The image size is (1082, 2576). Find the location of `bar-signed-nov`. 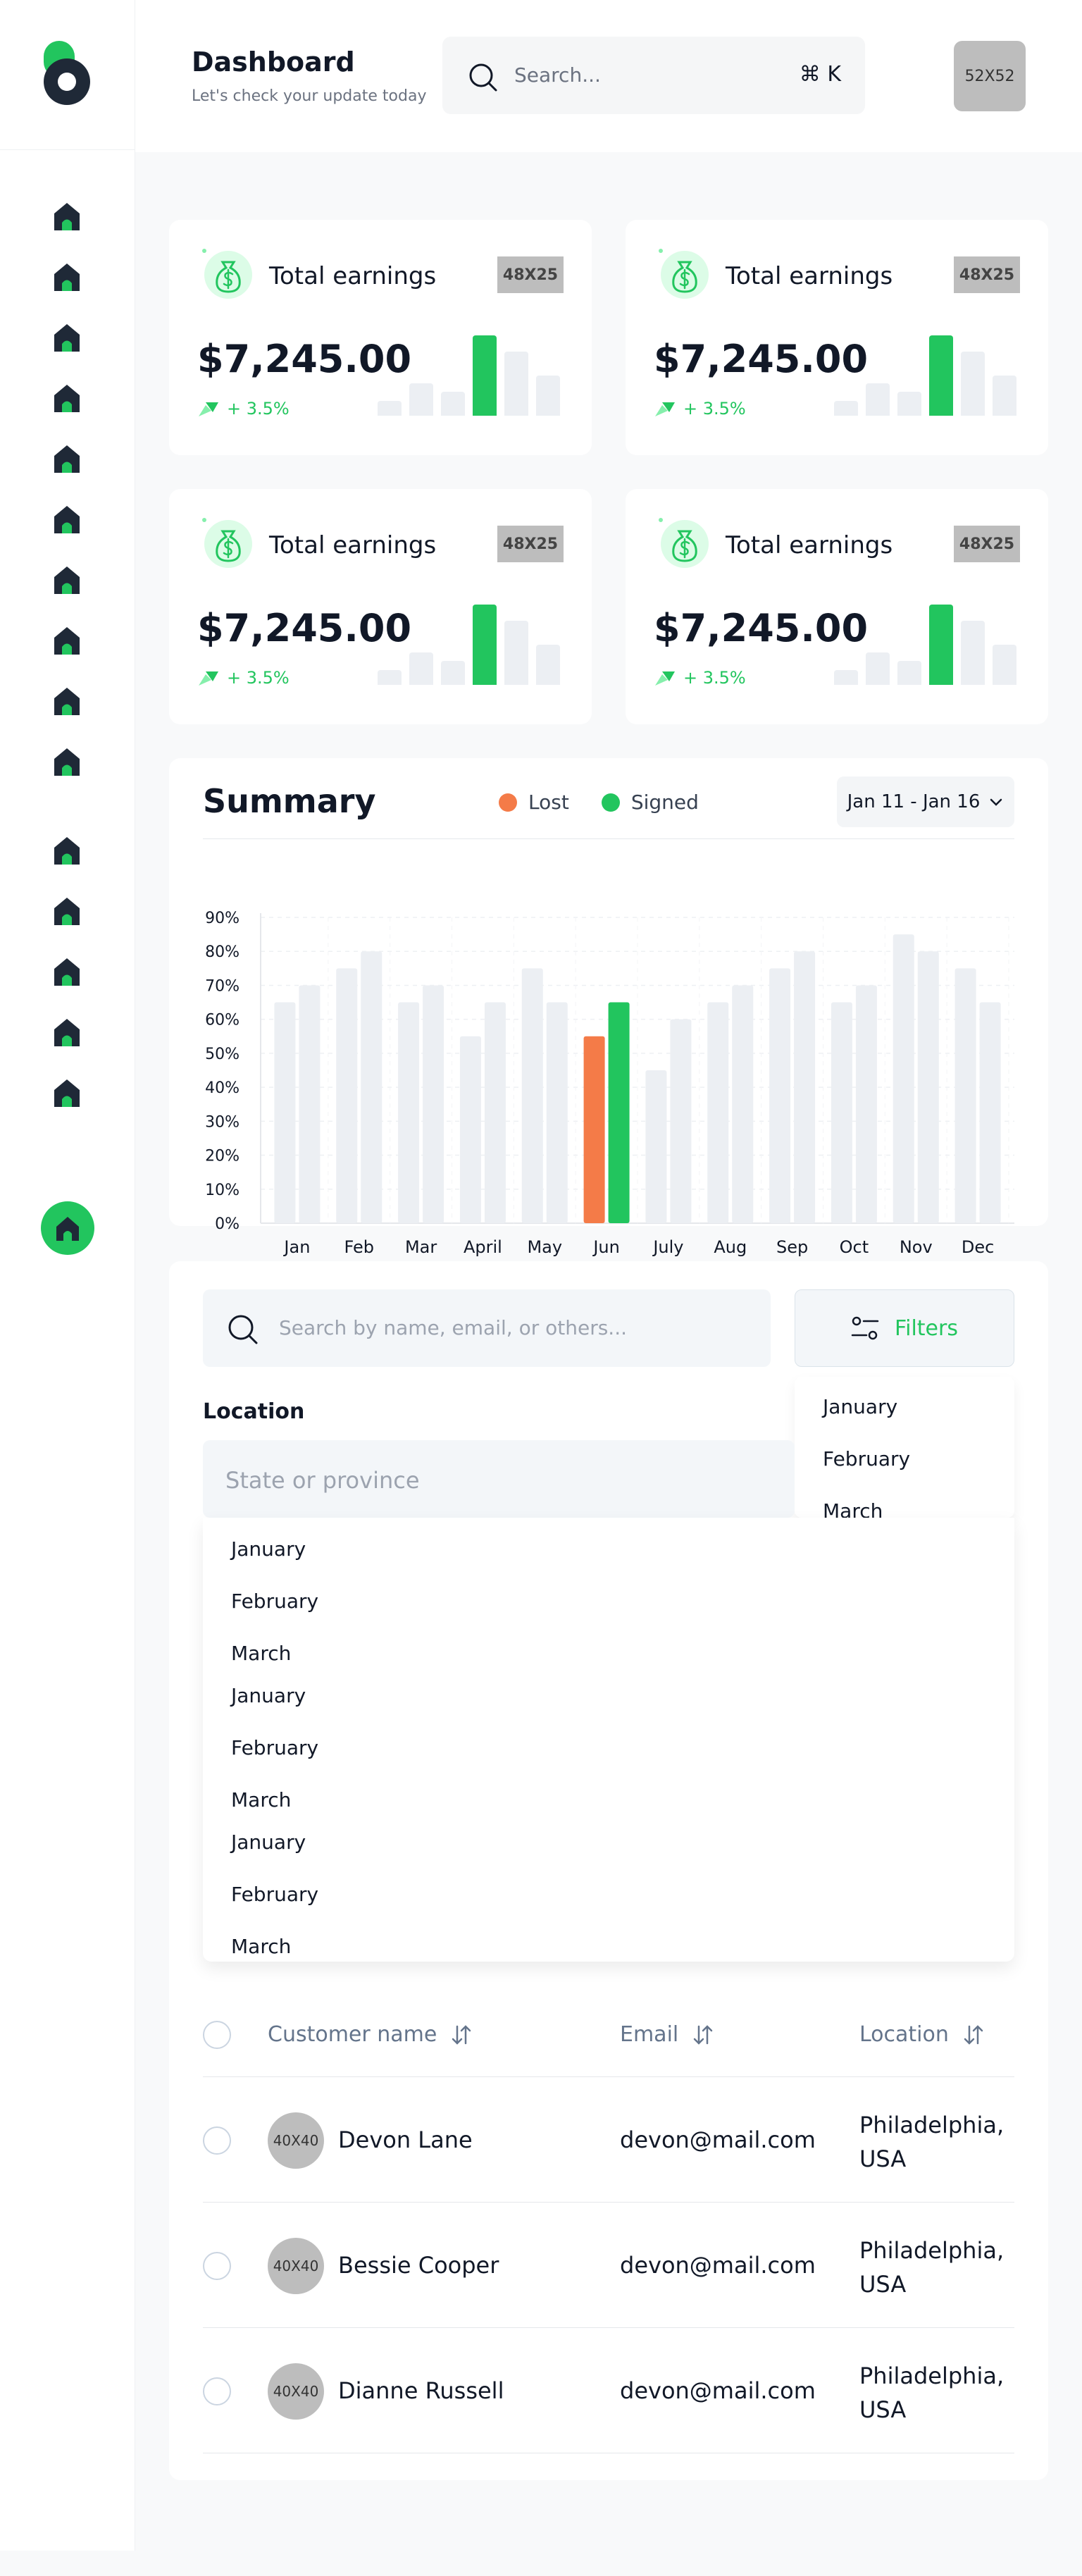

bar-signed-nov is located at coordinates (928, 1087).